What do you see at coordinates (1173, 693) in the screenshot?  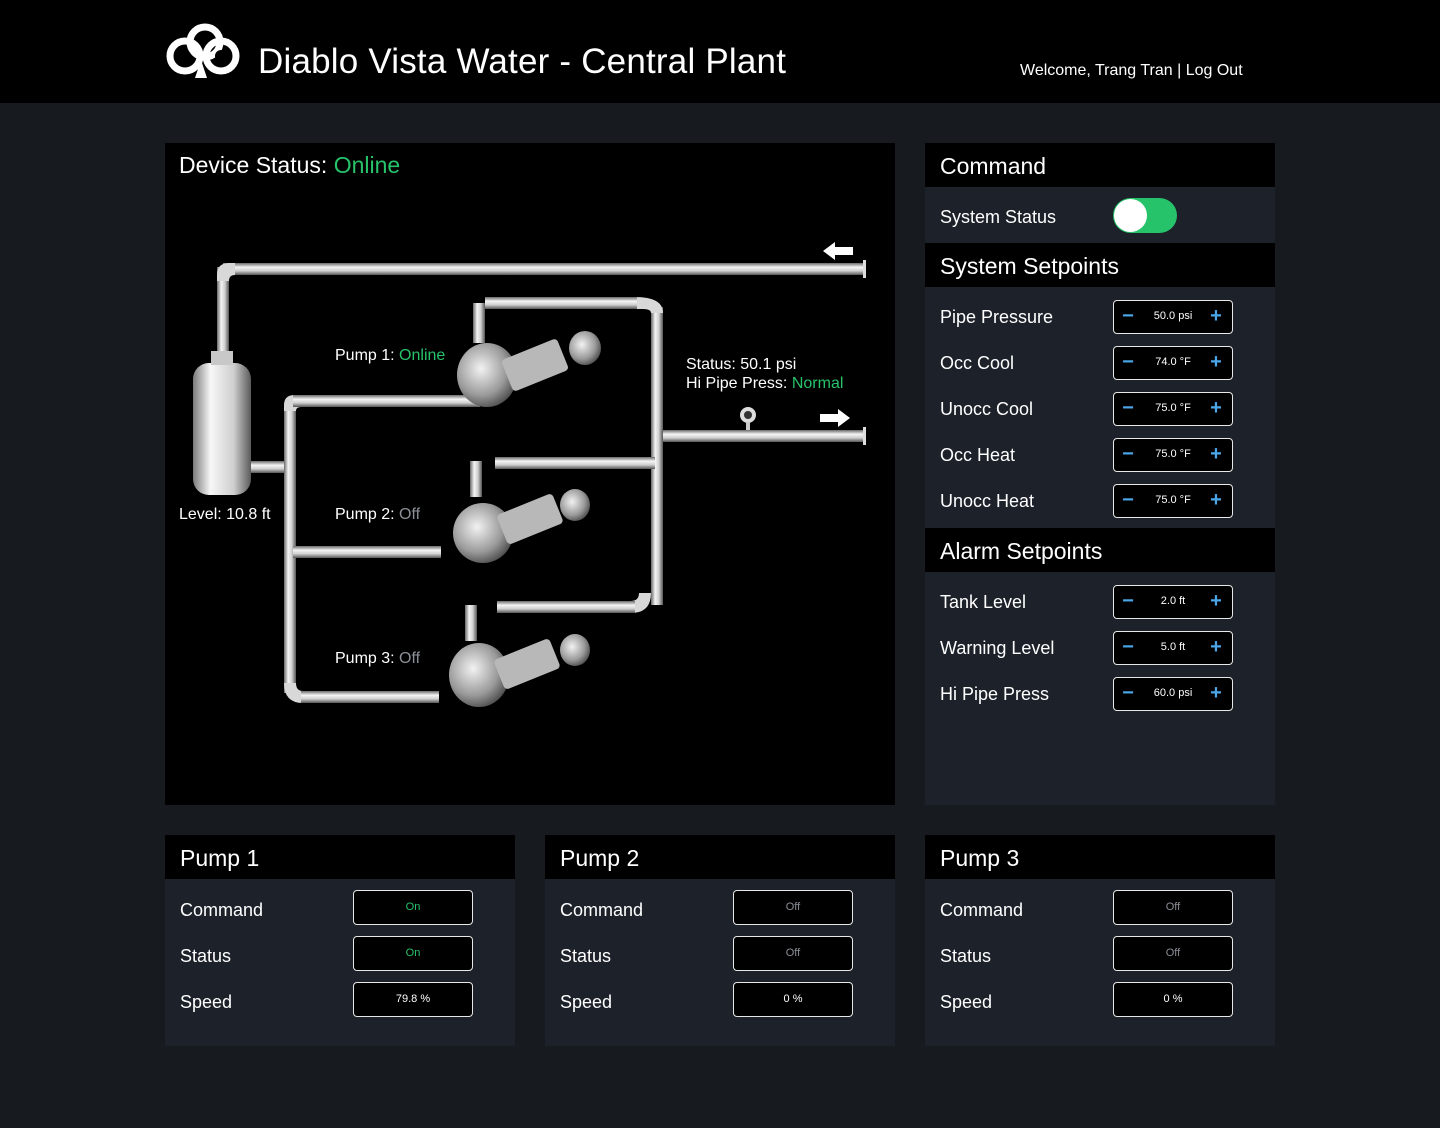 I see `stepper-value: 60.0 psi` at bounding box center [1173, 693].